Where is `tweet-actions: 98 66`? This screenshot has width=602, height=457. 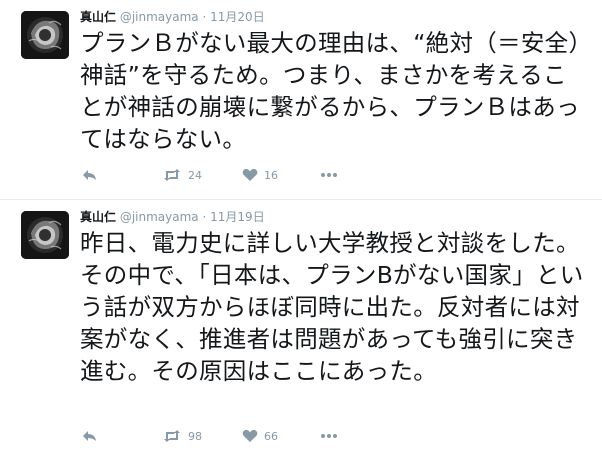
tweet-actions: 98 66 is located at coordinates (260, 436).